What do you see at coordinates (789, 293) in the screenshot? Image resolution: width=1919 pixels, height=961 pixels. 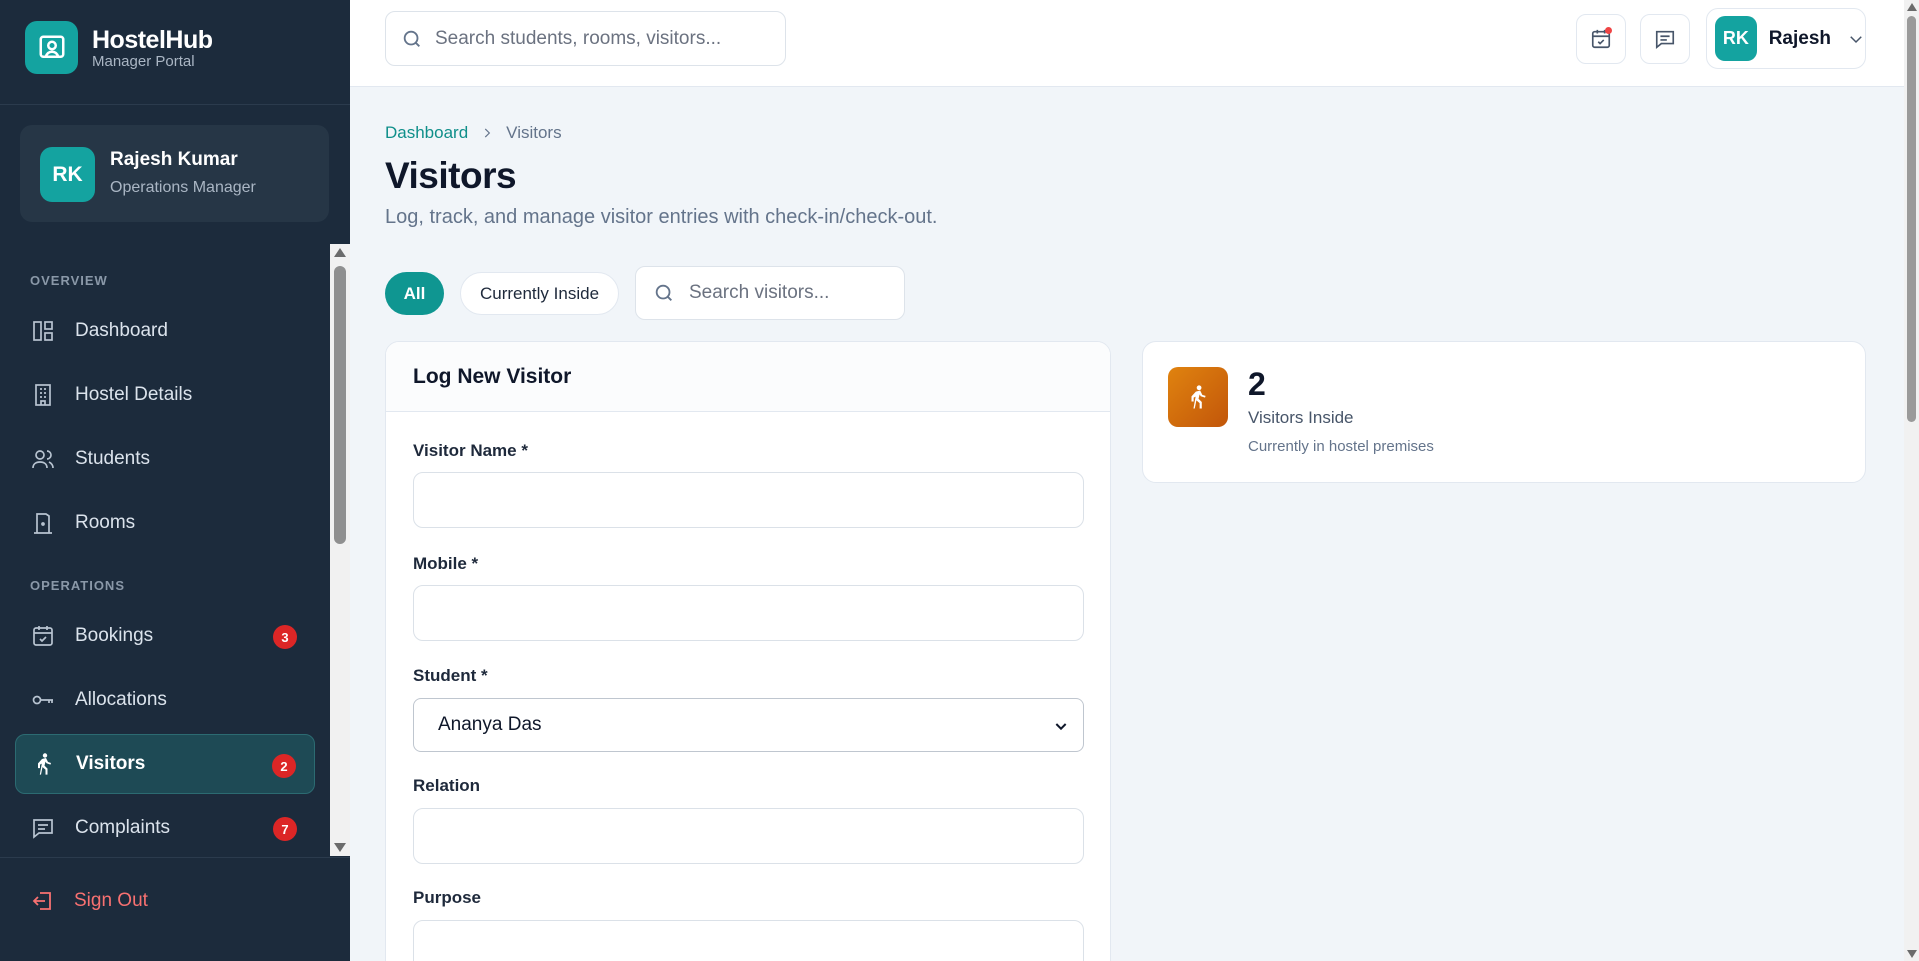 I see `visitor-search-input` at bounding box center [789, 293].